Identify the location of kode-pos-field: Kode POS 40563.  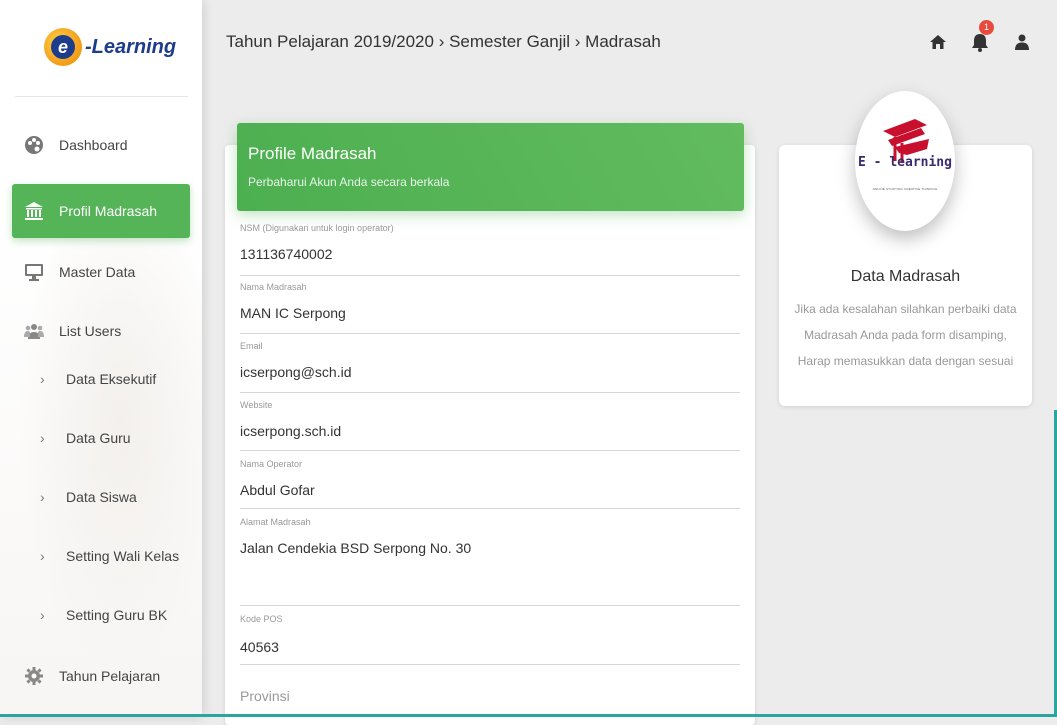
(490, 639).